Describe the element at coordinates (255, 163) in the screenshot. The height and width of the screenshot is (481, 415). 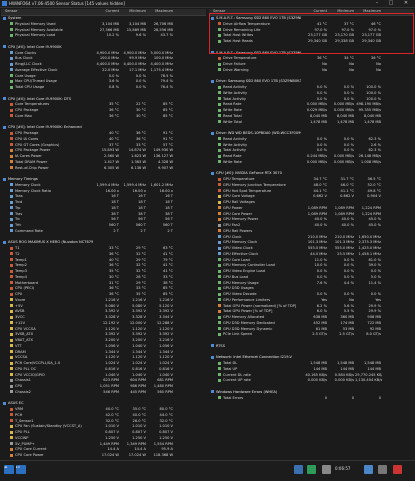
I see `sensor-label: Write Rate` at that location.